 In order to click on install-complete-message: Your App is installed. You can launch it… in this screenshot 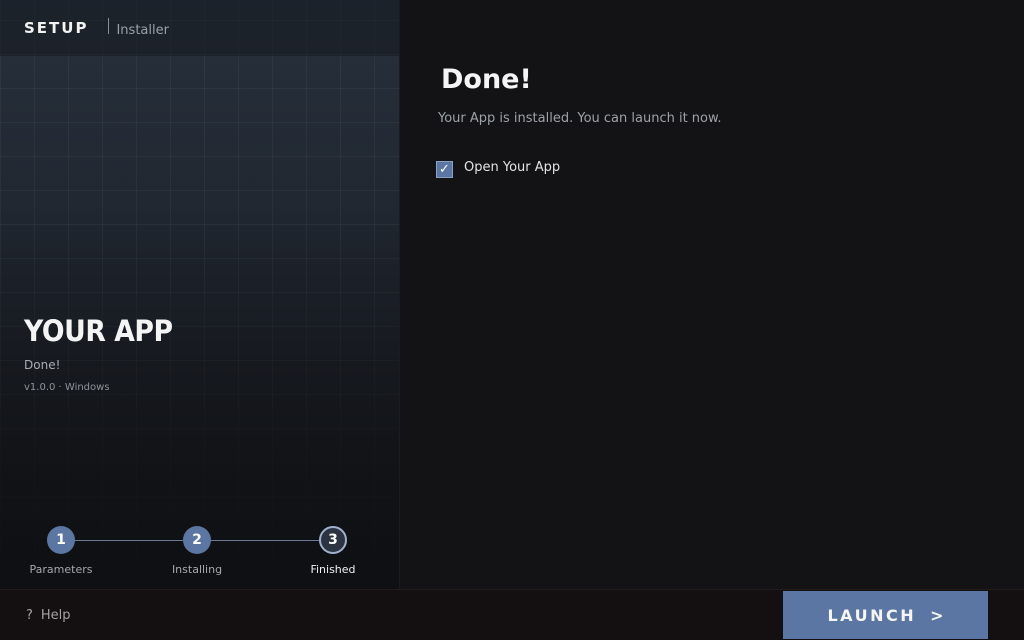, I will do `click(580, 118)`.